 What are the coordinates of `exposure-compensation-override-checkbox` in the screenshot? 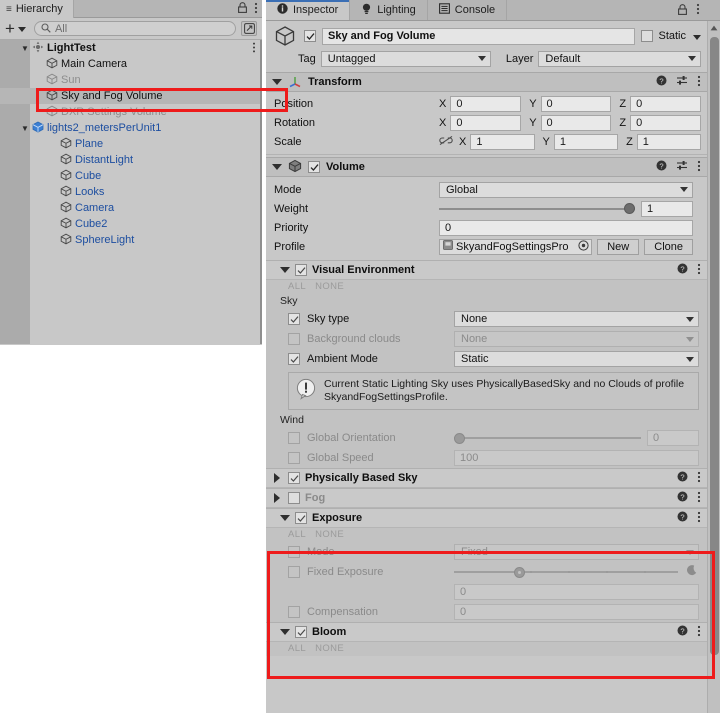 It's located at (294, 612).